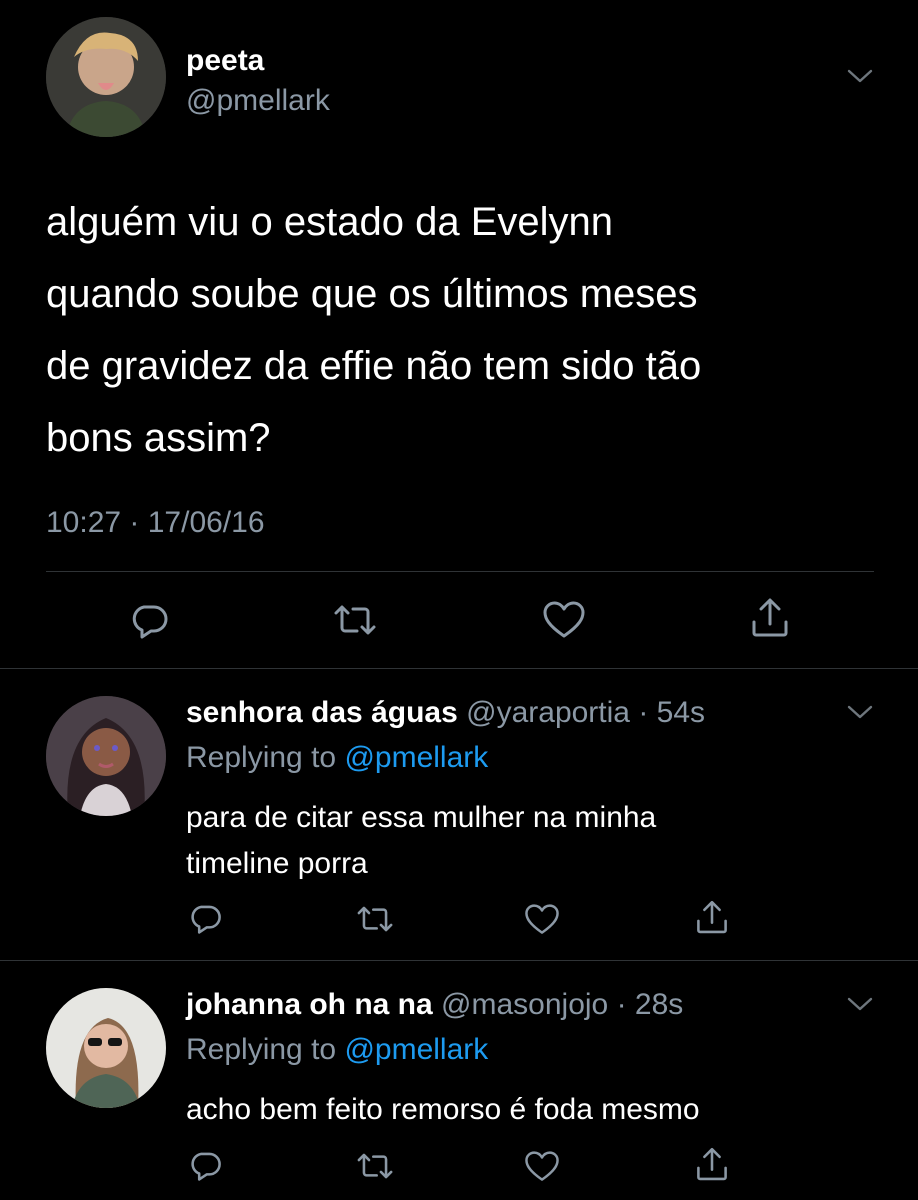 This screenshot has width=918, height=1200. What do you see at coordinates (155, 523) in the screenshot?
I see `timestamp: 10:27 · 17/06/16` at bounding box center [155, 523].